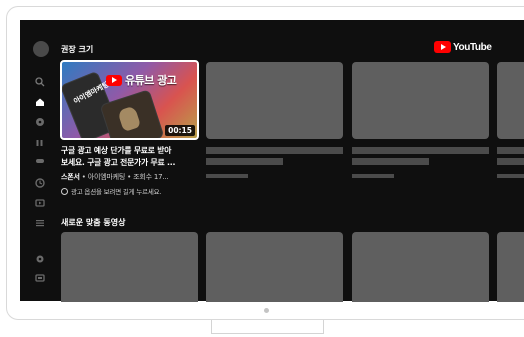 Image resolution: width=524 pixels, height=337 pixels. What do you see at coordinates (77, 49) in the screenshot?
I see `section-title-recommended: 권장 크기` at bounding box center [77, 49].